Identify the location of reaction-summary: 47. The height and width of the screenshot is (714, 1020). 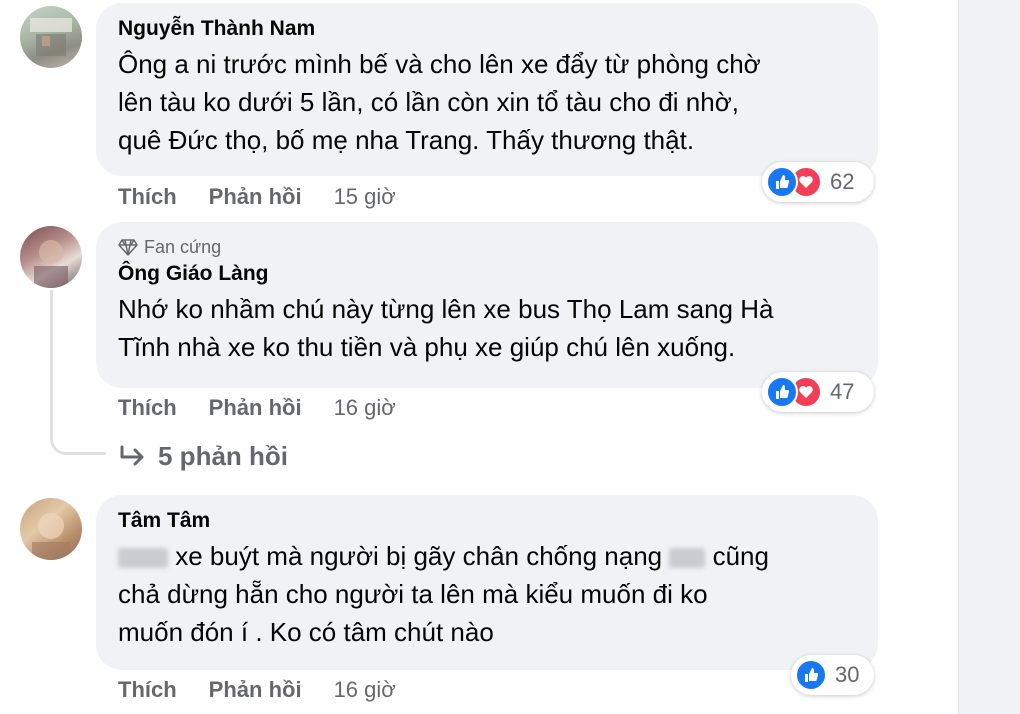
(818, 392).